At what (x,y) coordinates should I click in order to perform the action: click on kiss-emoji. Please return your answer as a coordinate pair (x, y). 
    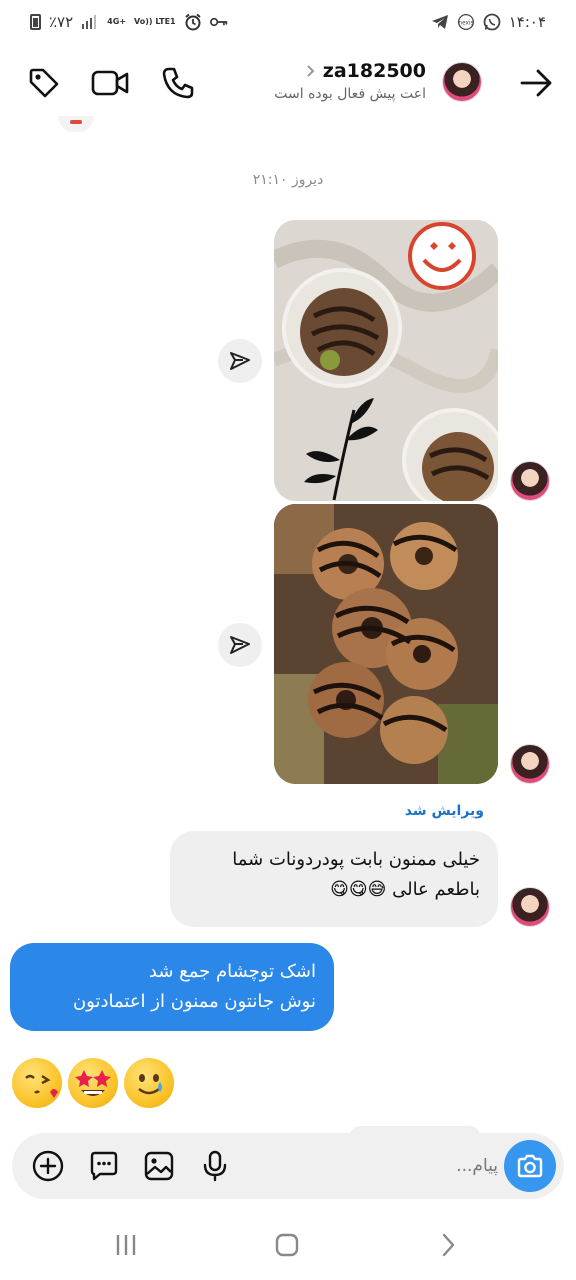
    Looking at the image, I should click on (37, 1083).